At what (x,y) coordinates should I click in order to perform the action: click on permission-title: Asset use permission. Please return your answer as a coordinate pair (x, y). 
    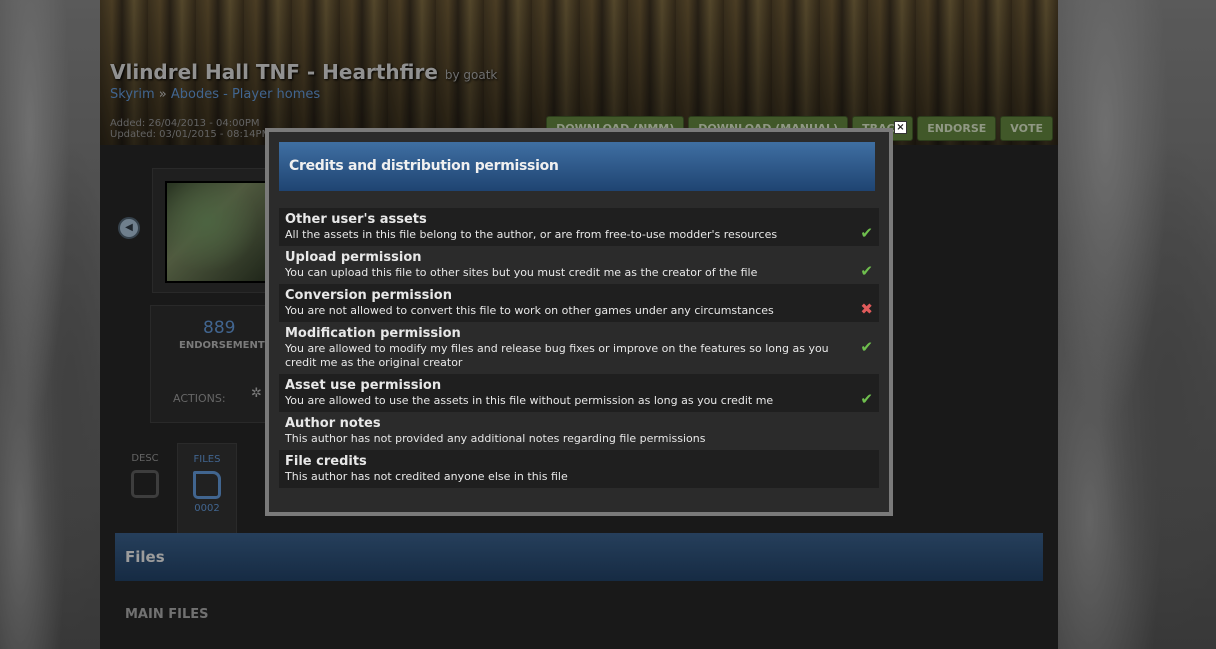
    Looking at the image, I should click on (363, 385).